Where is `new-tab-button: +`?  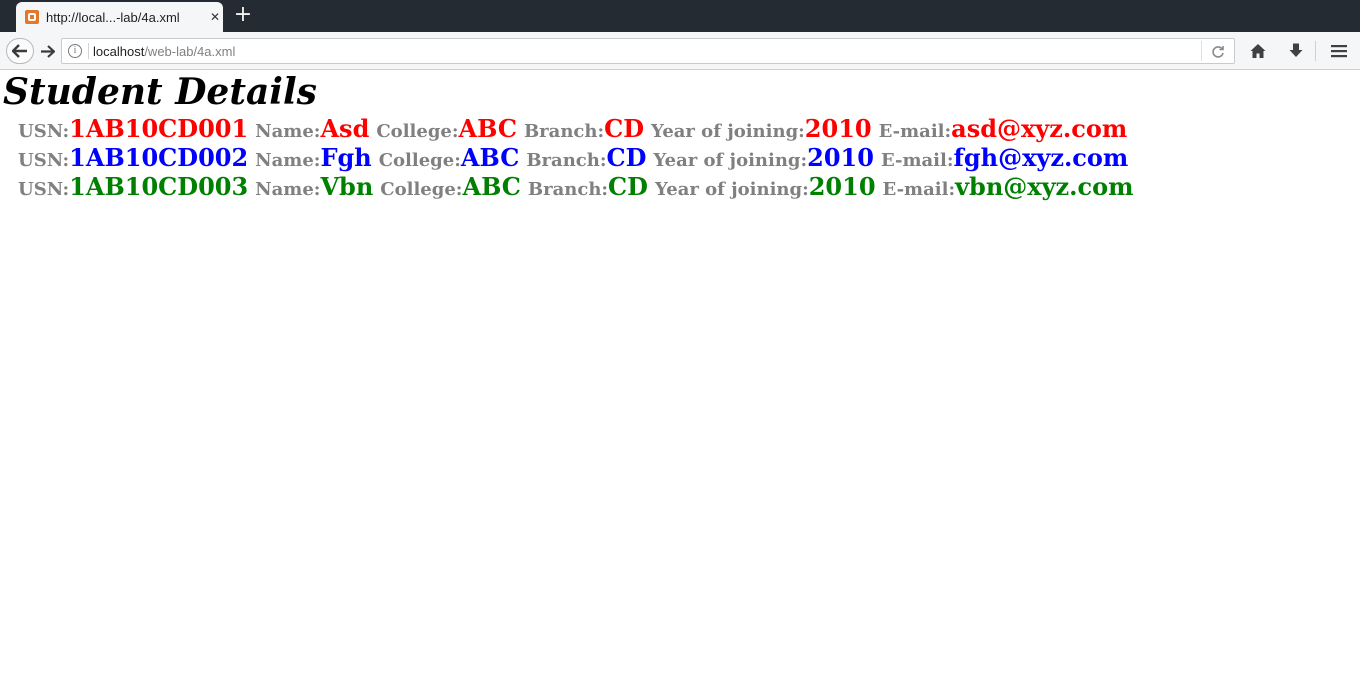
new-tab-button: + is located at coordinates (243, 16).